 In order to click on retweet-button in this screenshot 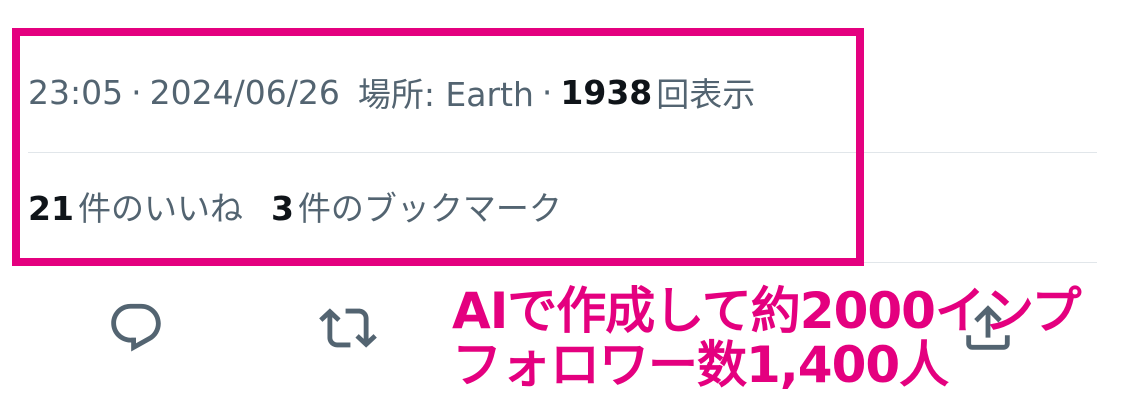, I will do `click(348, 328)`.